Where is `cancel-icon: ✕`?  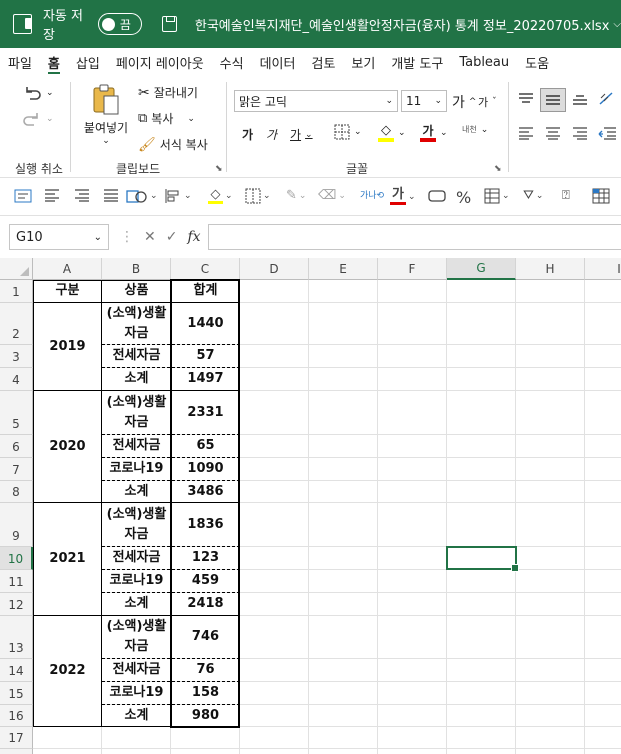
cancel-icon: ✕ is located at coordinates (150, 237).